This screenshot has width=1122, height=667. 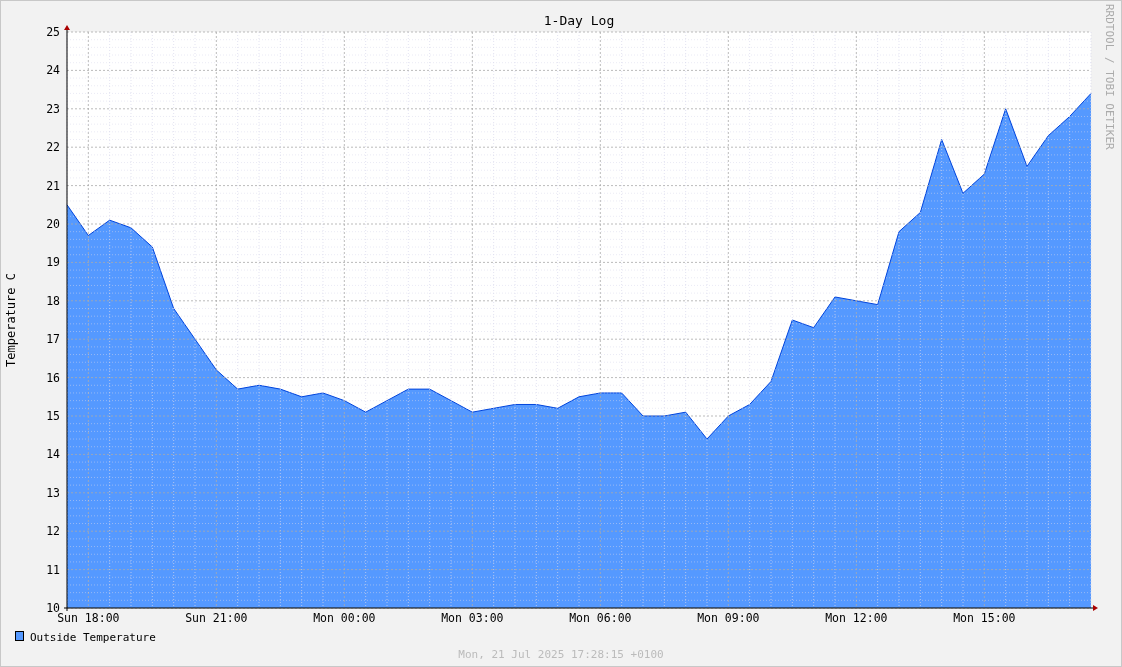 I want to click on y-tick-label: 11, so click(x=53, y=569).